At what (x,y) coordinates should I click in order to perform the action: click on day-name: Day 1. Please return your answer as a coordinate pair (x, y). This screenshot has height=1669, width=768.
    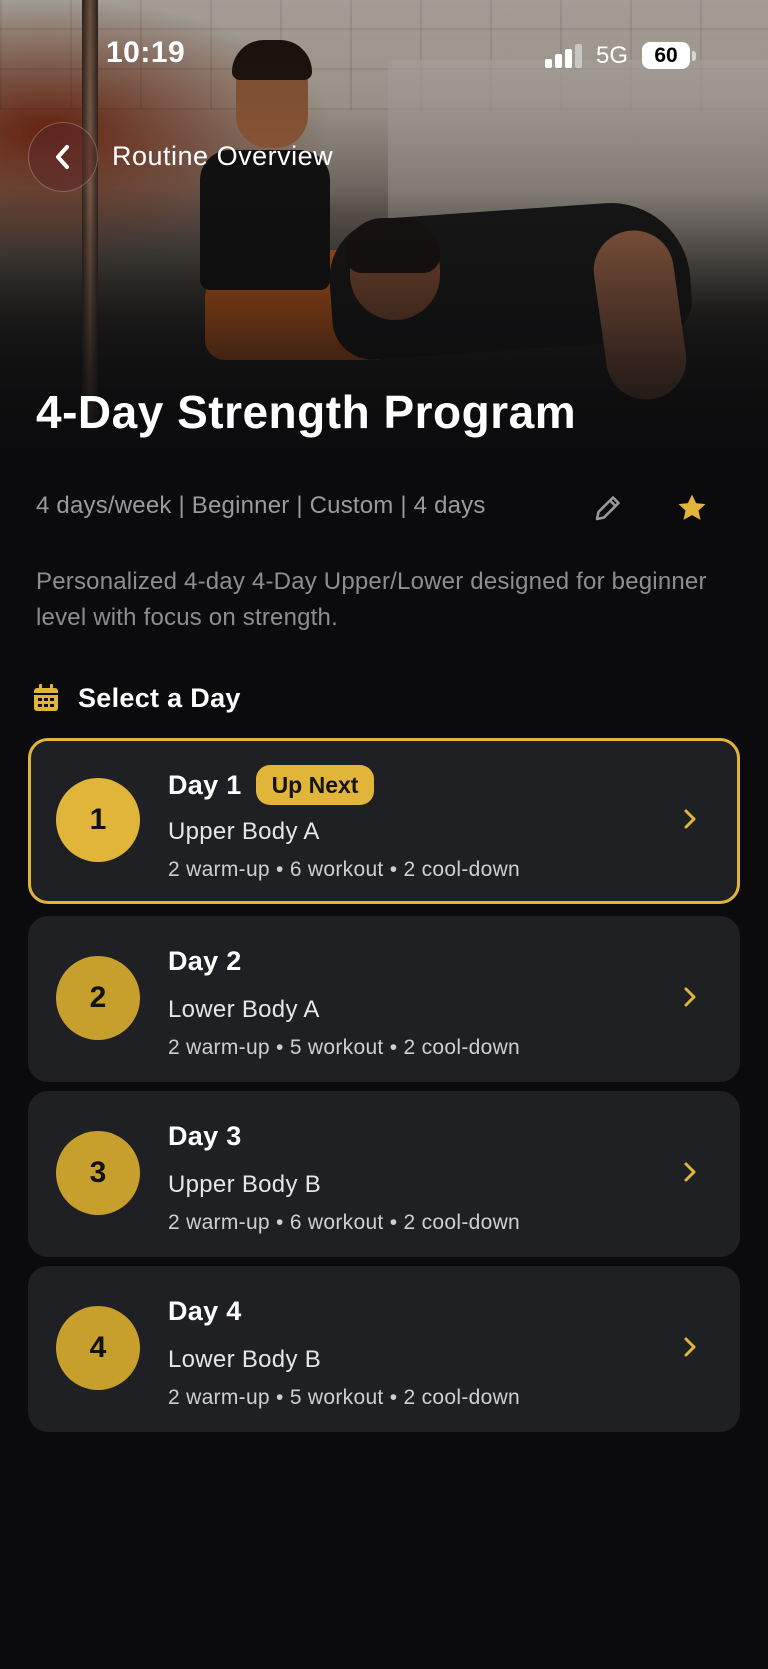
    Looking at the image, I should click on (205, 784).